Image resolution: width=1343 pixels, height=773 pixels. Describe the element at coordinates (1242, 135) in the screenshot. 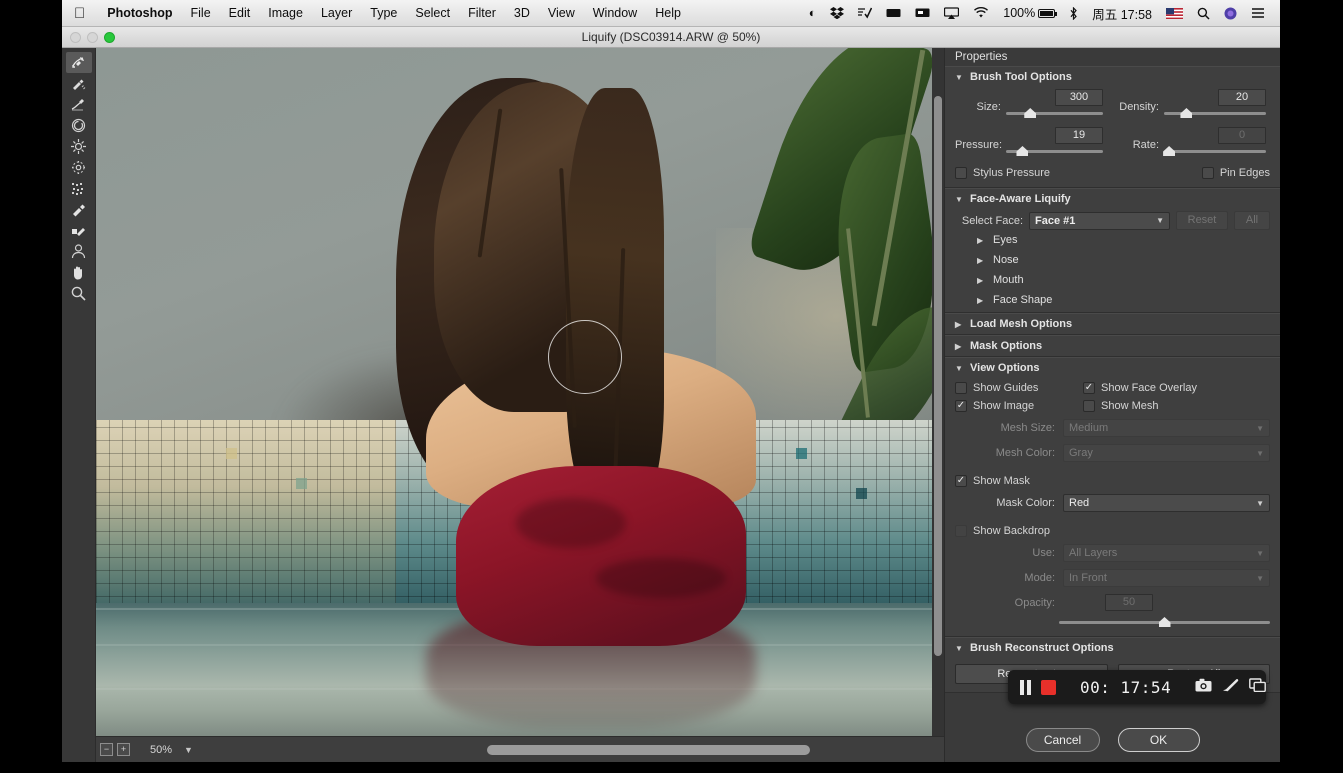

I see `brush-rate-input: 0` at that location.